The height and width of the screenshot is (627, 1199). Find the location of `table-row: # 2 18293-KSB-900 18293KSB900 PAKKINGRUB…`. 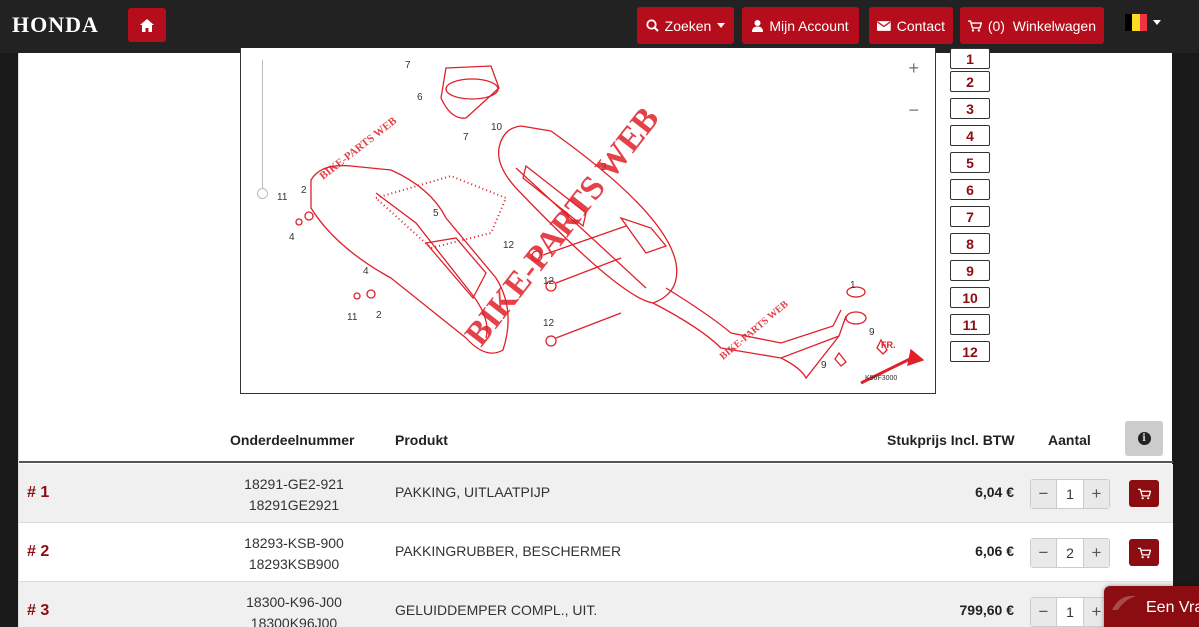

table-row: # 2 18293-KSB-900 18293KSB900 PAKKINGRUB… is located at coordinates (596, 552).